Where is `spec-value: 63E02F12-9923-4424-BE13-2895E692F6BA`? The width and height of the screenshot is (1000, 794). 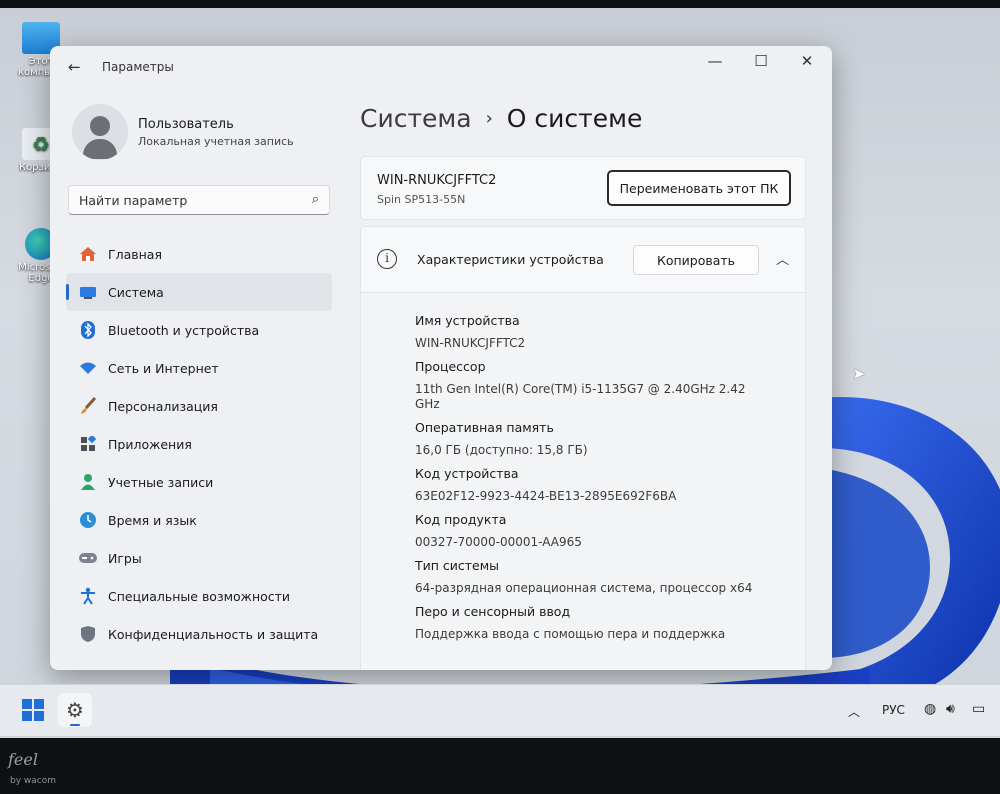 spec-value: 63E02F12-9923-4424-BE13-2895E692F6BA is located at coordinates (546, 496).